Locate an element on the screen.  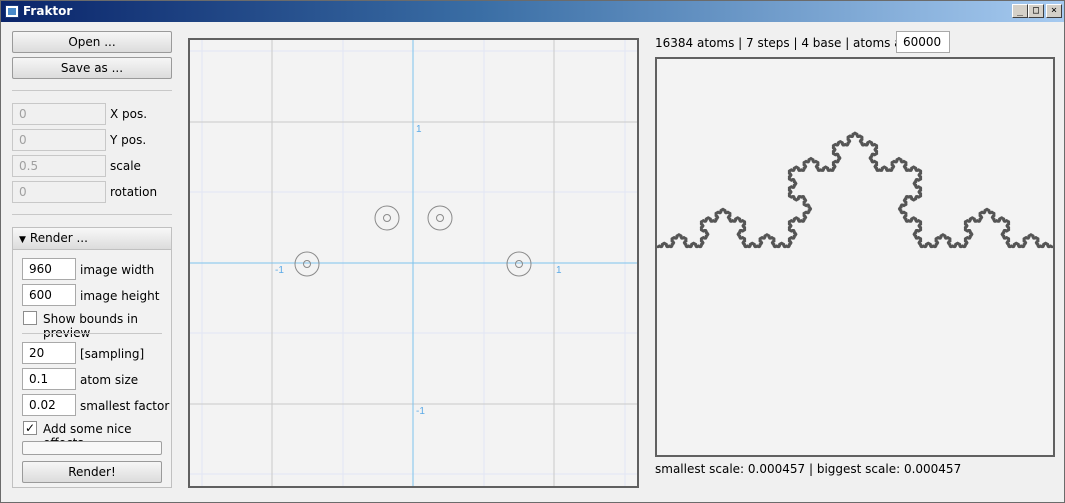
image-height-input: 600 is located at coordinates (49, 295).